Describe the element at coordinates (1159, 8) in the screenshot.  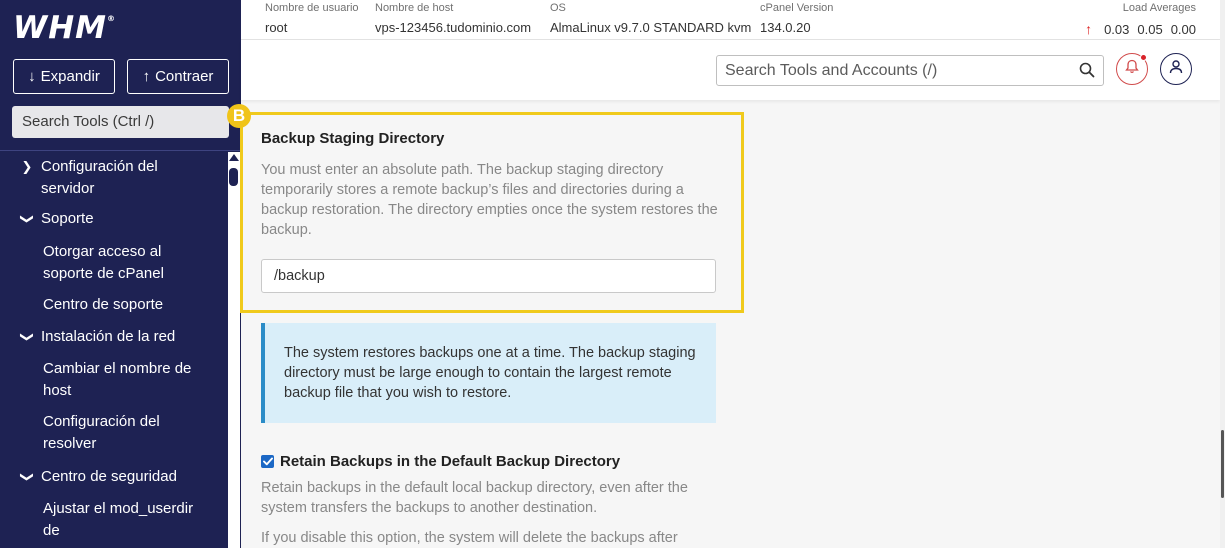
I see `load-averages-key: Load Averages` at that location.